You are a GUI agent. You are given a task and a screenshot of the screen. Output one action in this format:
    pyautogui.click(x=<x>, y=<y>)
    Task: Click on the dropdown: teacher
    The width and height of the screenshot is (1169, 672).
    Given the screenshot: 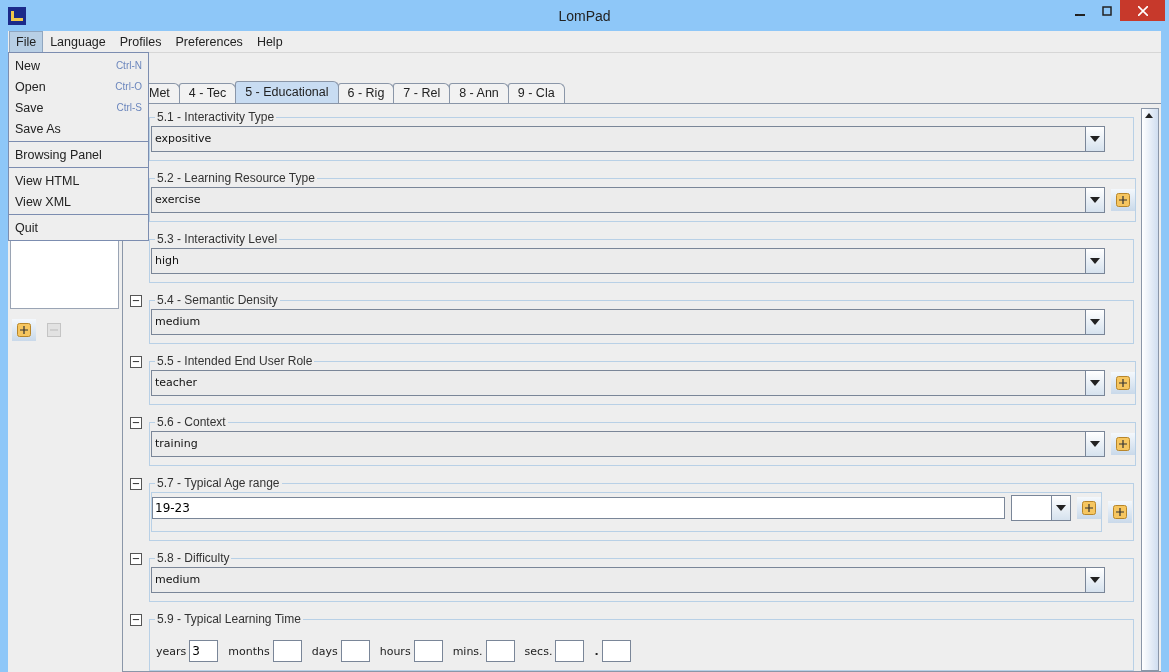 What is the action you would take?
    pyautogui.click(x=628, y=383)
    